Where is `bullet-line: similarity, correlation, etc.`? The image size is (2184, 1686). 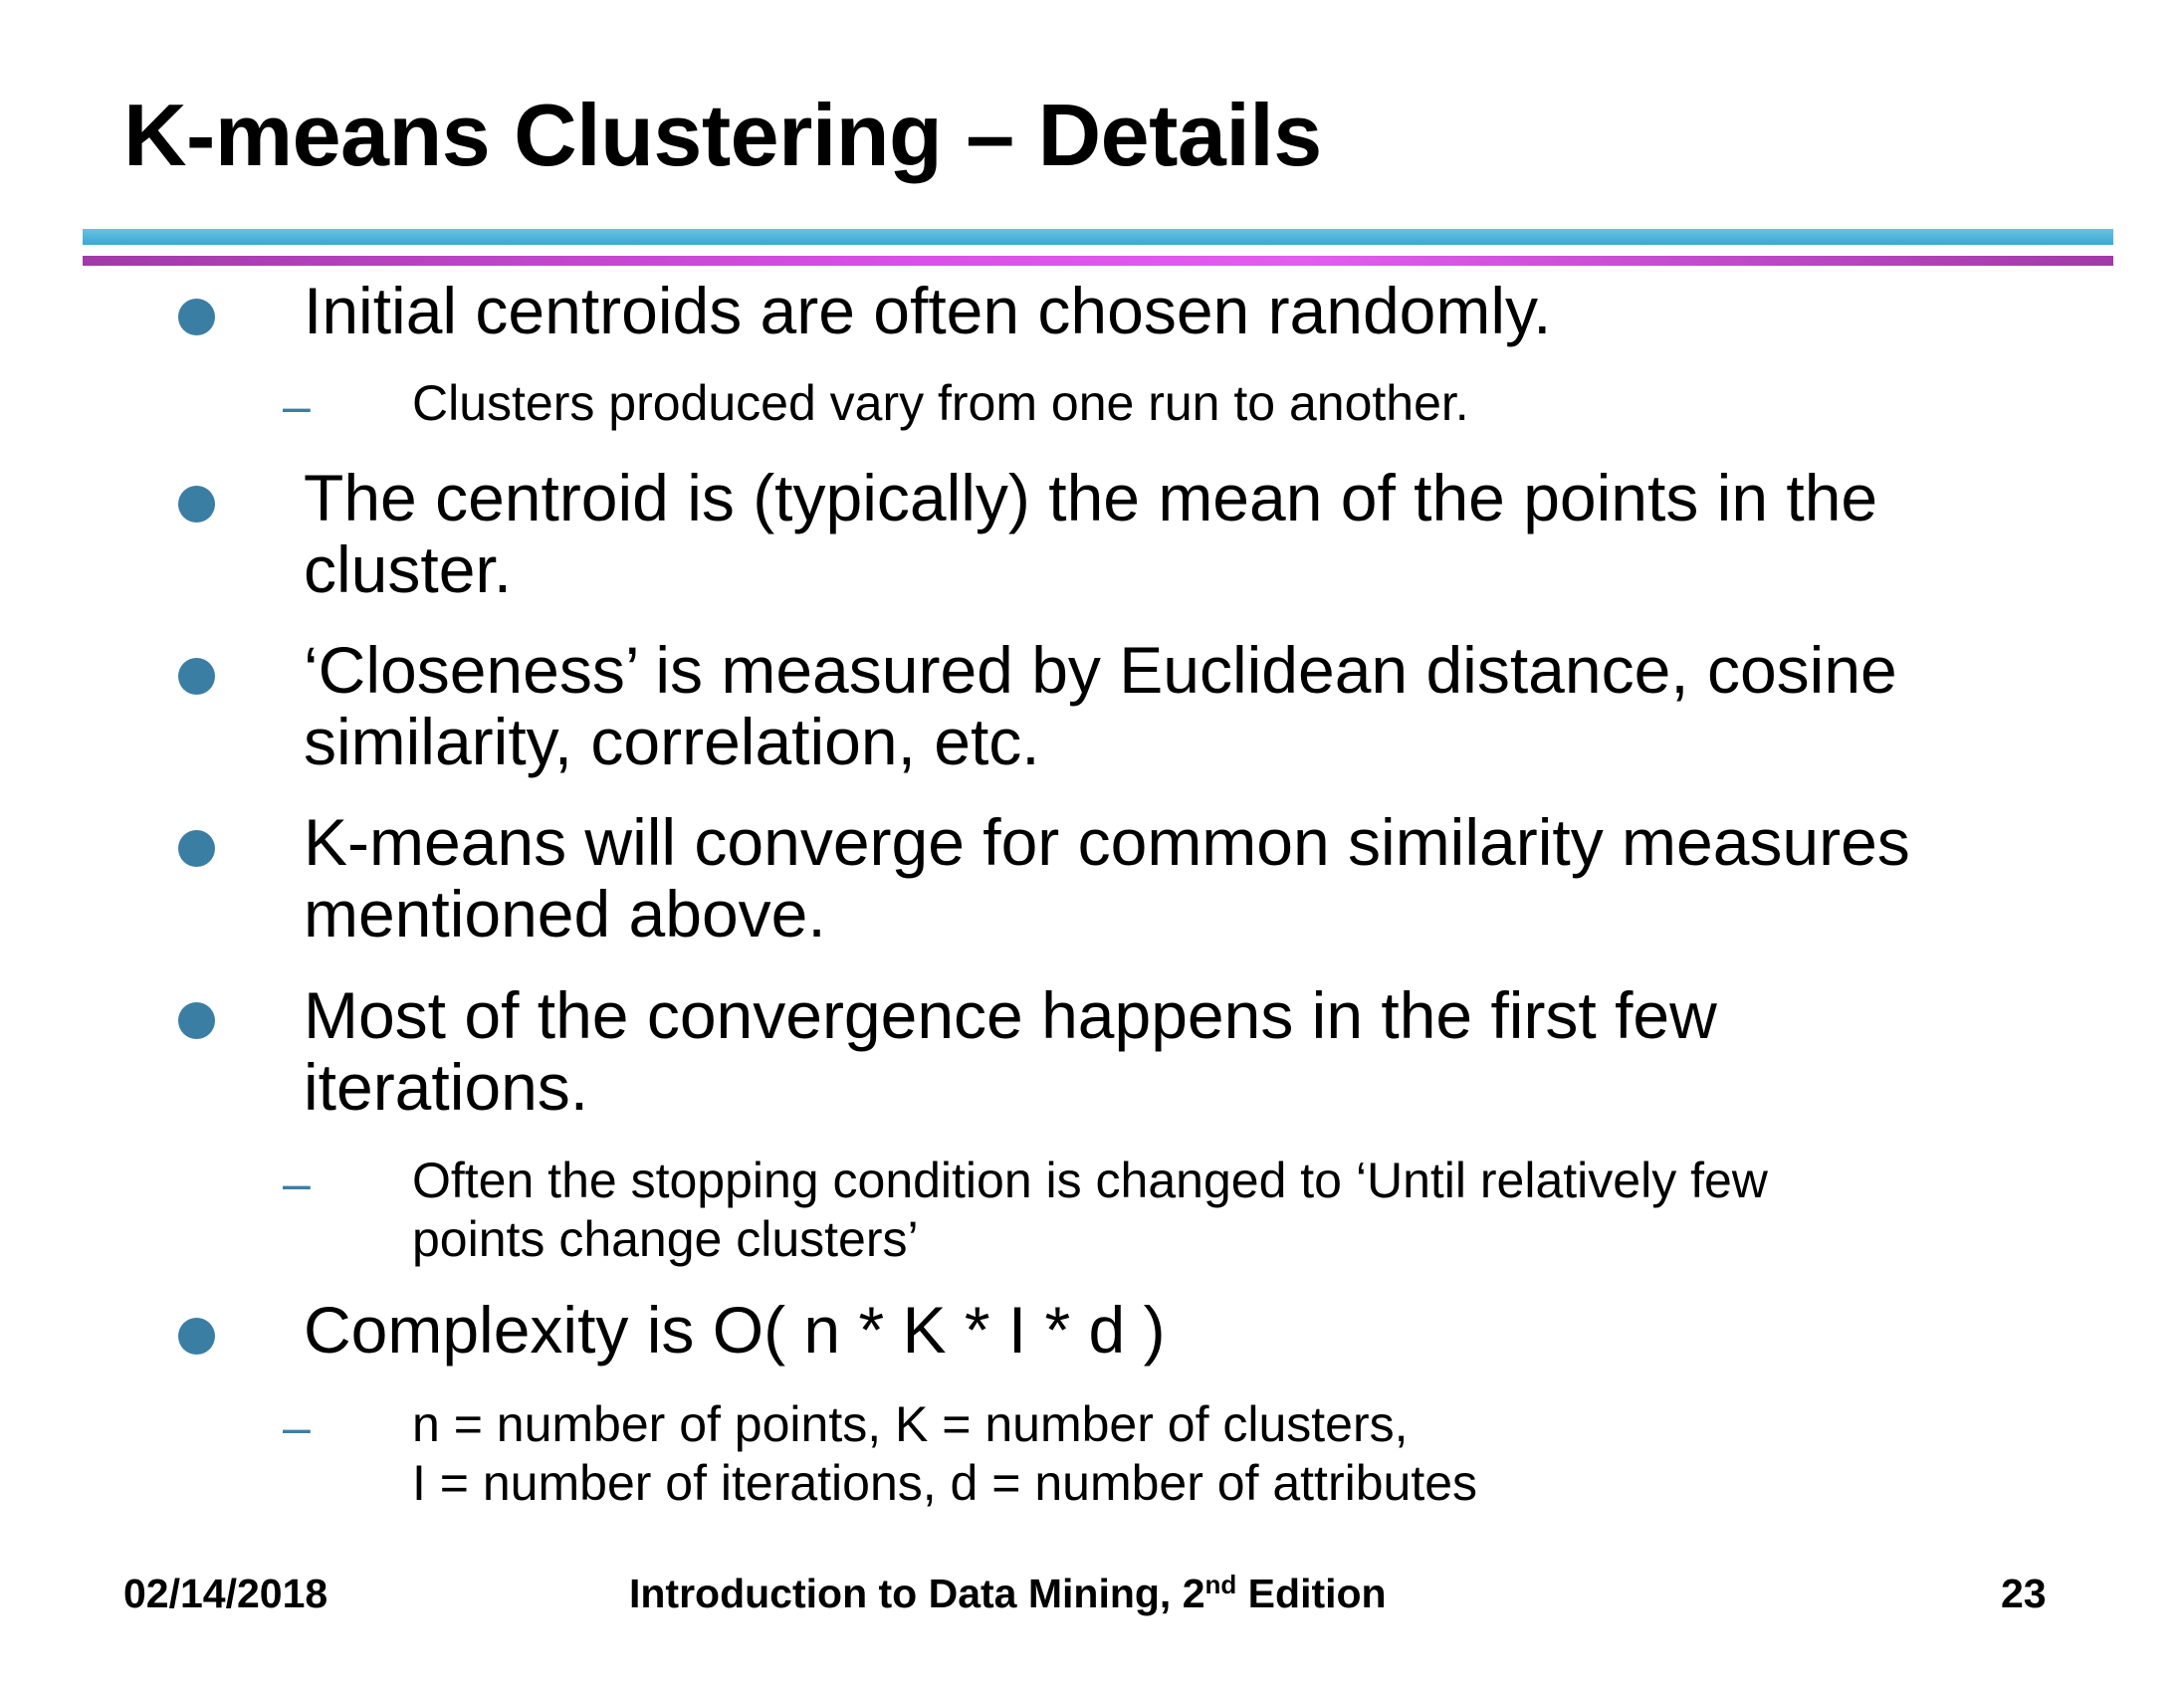
bullet-line: similarity, correlation, etc. is located at coordinates (672, 741).